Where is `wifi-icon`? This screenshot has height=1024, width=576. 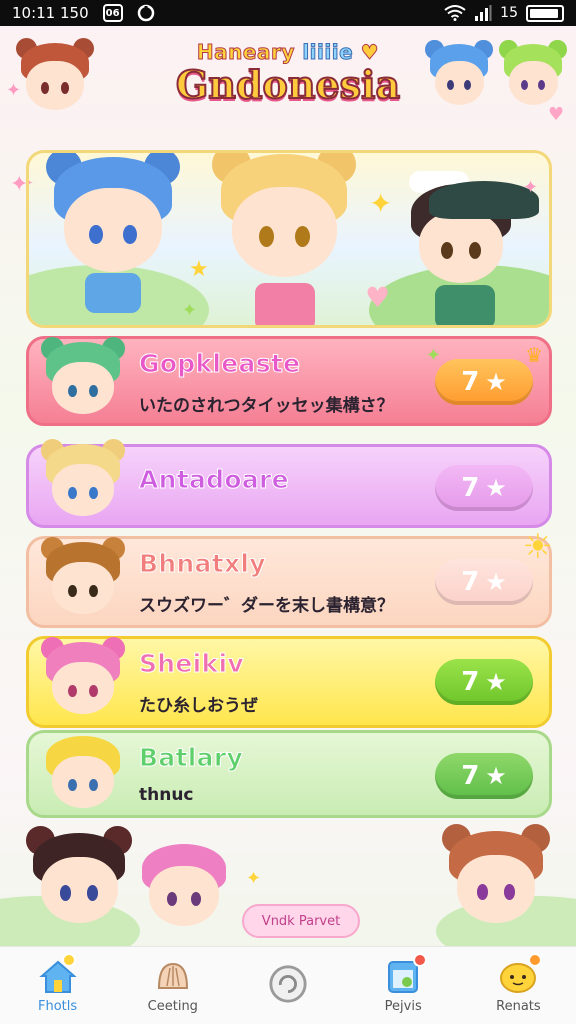 wifi-icon is located at coordinates (455, 13).